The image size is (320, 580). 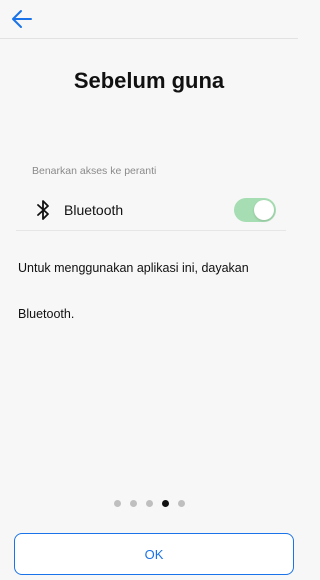 What do you see at coordinates (149, 19) in the screenshot?
I see `top-bar` at bounding box center [149, 19].